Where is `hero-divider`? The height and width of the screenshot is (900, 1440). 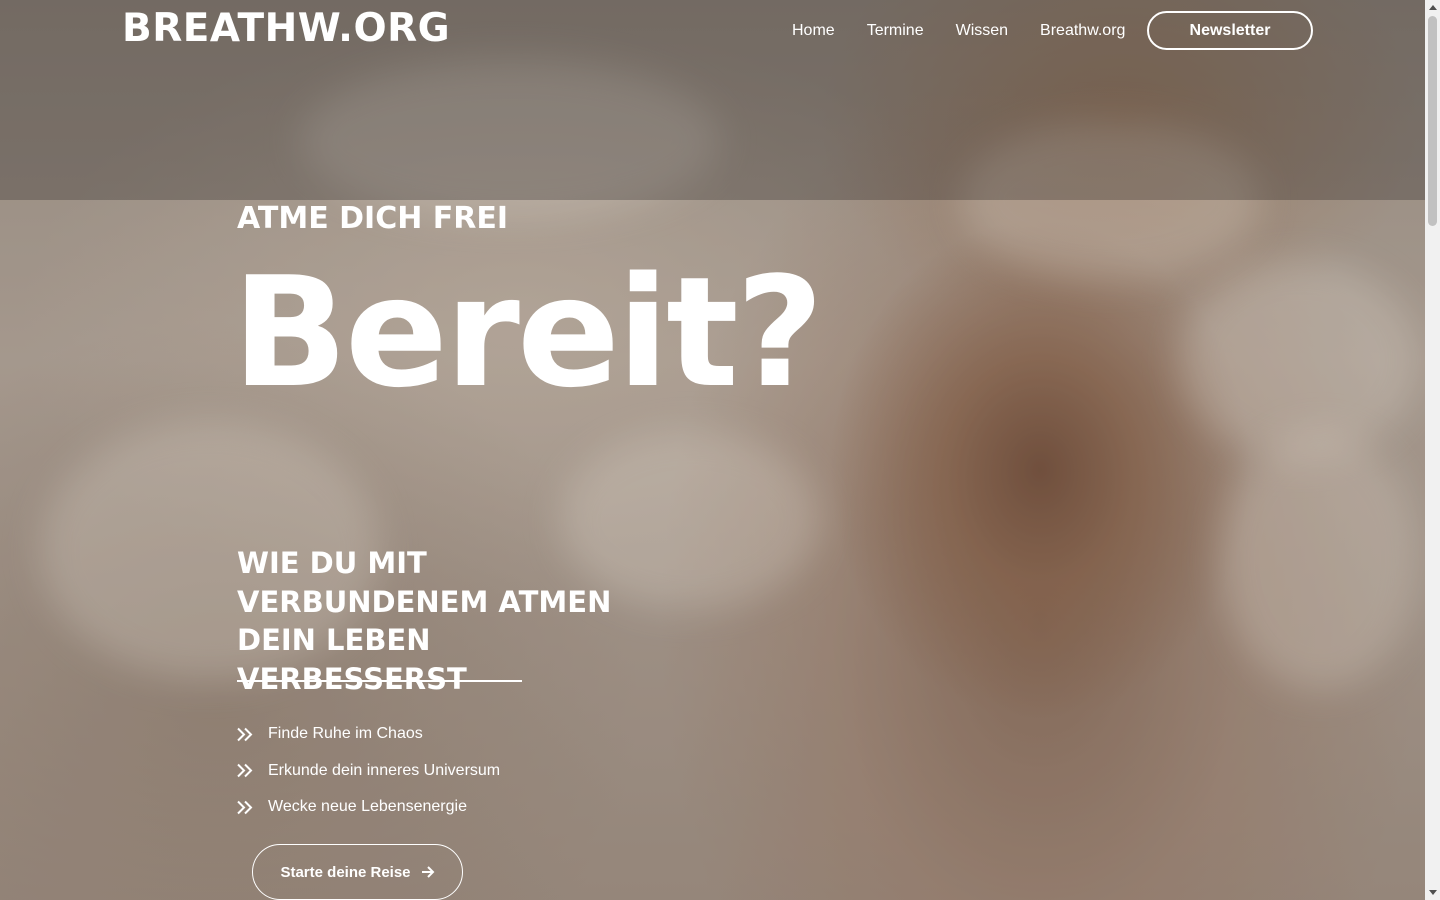 hero-divider is located at coordinates (379, 681).